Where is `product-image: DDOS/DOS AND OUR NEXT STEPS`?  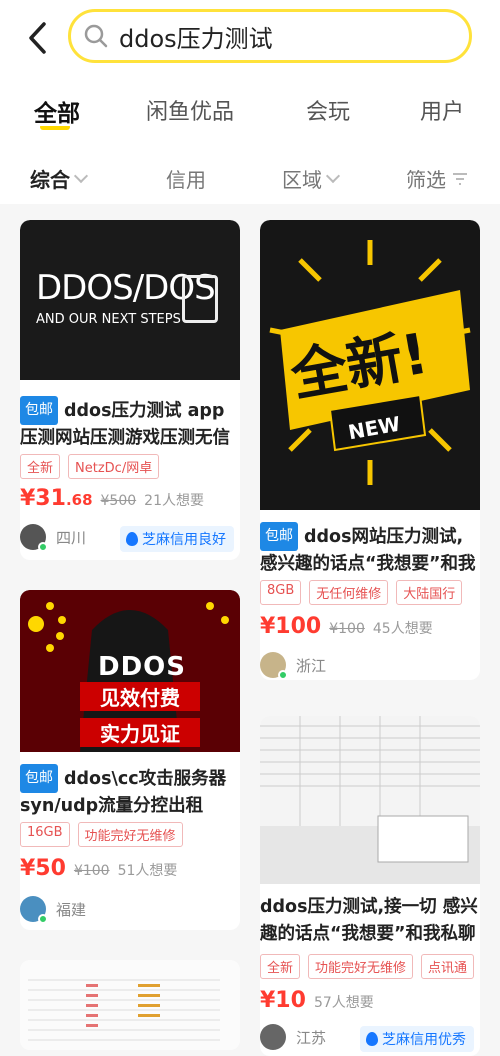
product-image: DDOS/DOS AND OUR NEXT STEPS is located at coordinates (130, 300).